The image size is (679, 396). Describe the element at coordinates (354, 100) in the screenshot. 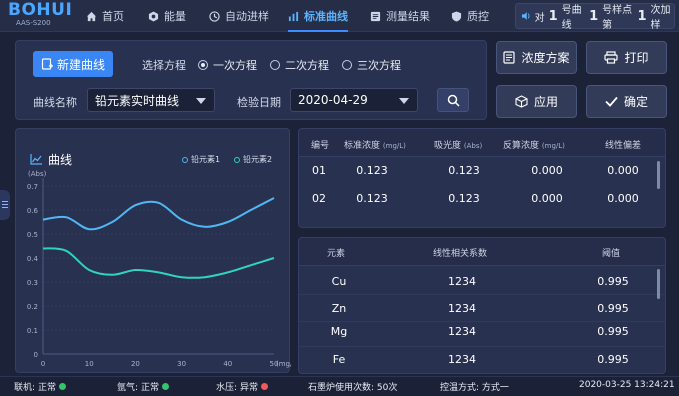

I see `date-select: 2020-04-29` at that location.